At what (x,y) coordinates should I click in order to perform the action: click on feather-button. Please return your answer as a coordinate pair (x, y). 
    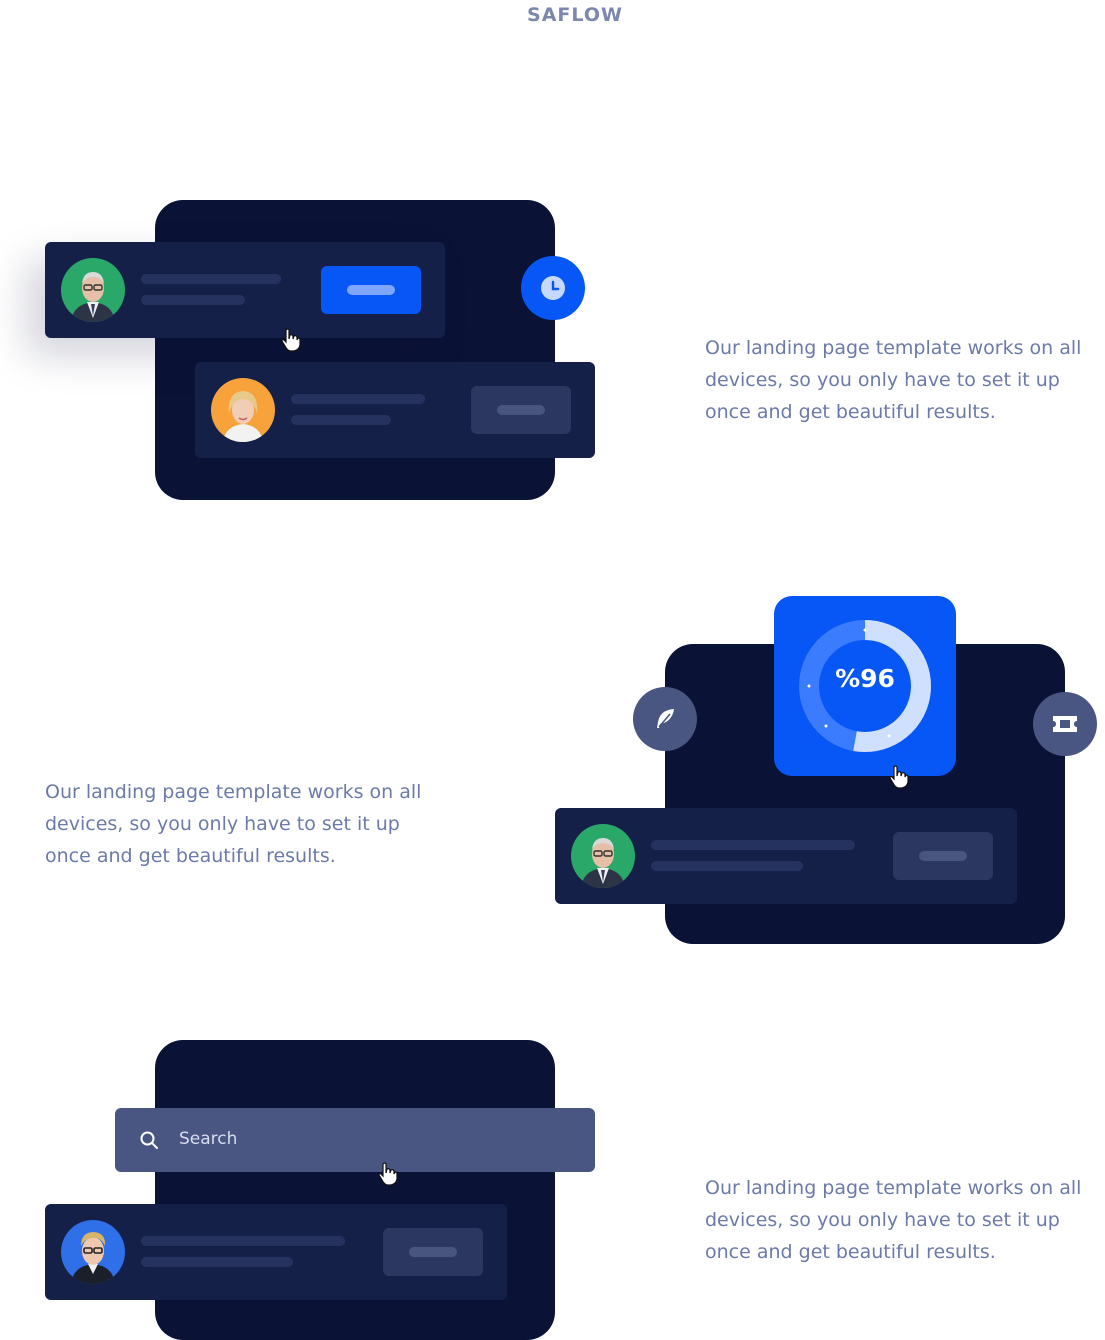
    Looking at the image, I should click on (665, 719).